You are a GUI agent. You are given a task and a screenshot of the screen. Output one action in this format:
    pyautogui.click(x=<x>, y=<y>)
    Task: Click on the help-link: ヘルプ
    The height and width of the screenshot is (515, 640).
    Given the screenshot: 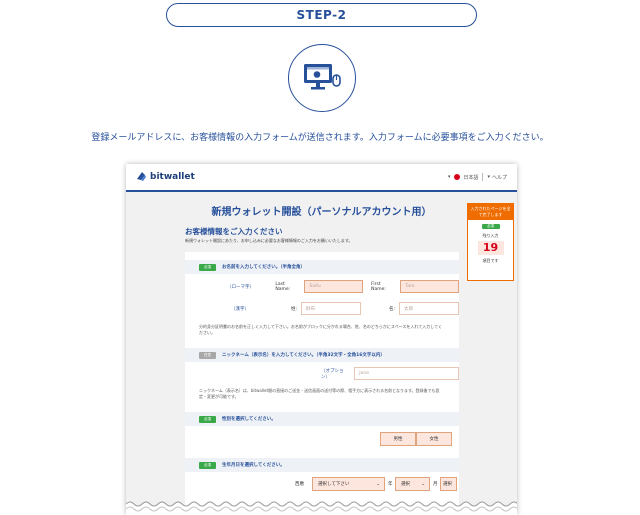 What is the action you would take?
    pyautogui.click(x=499, y=177)
    